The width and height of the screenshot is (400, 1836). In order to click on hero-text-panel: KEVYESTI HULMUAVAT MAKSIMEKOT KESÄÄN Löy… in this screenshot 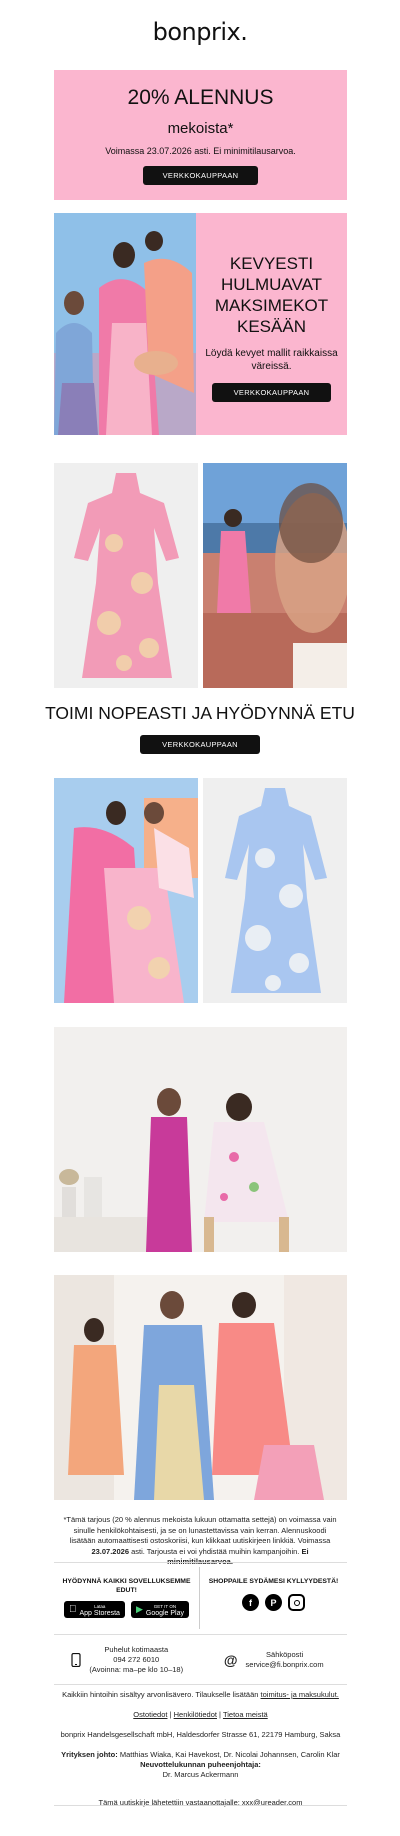, I will do `click(271, 324)`.